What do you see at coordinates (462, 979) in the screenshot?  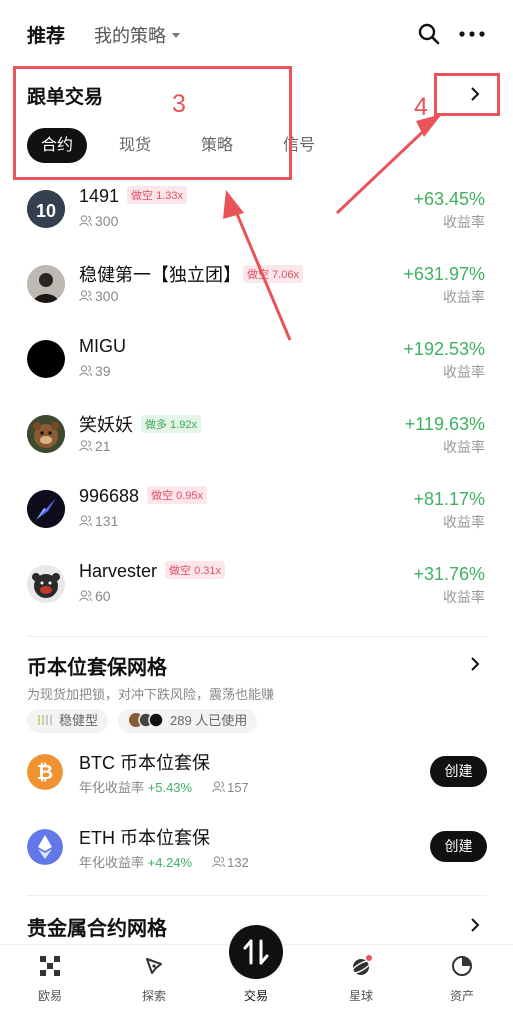 I see `nav-assets: 资产` at bounding box center [462, 979].